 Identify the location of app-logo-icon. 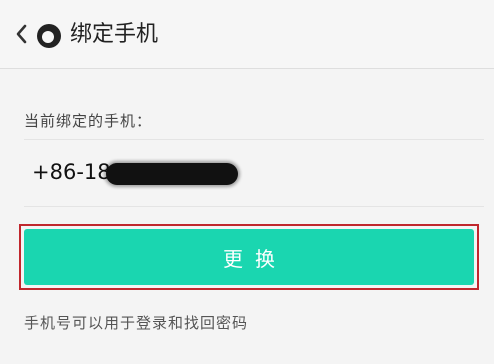
(49, 36).